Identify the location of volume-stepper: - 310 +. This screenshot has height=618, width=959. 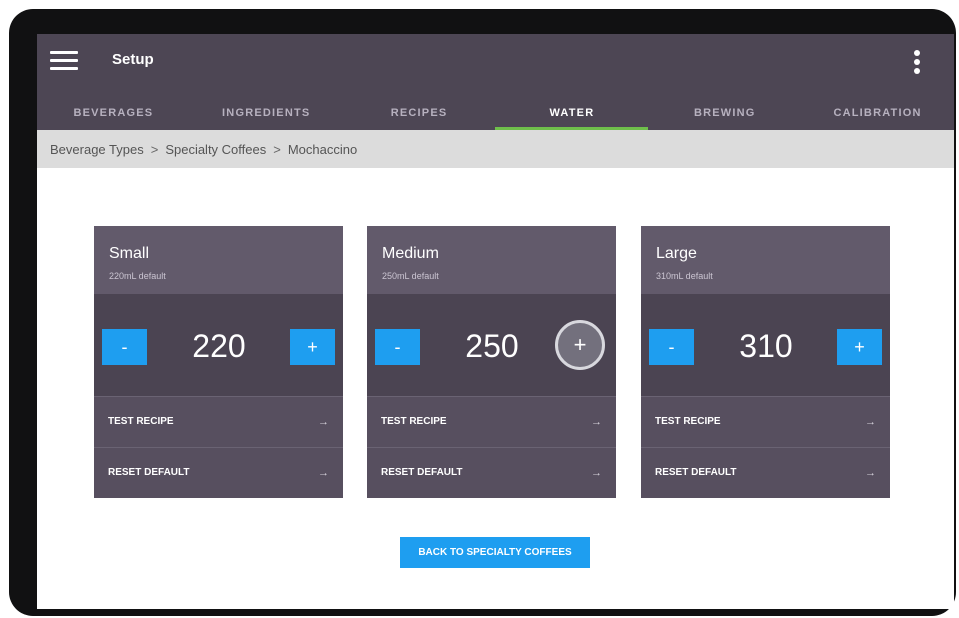
(765, 345).